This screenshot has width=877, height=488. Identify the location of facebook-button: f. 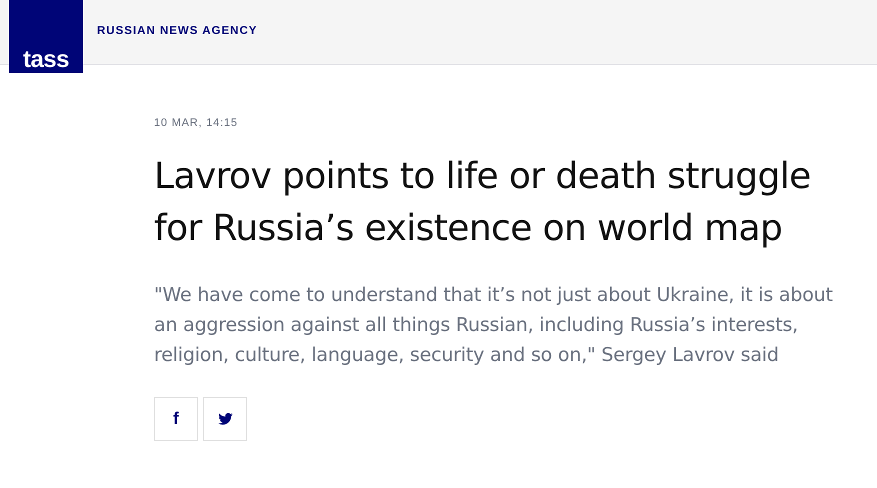
(176, 419).